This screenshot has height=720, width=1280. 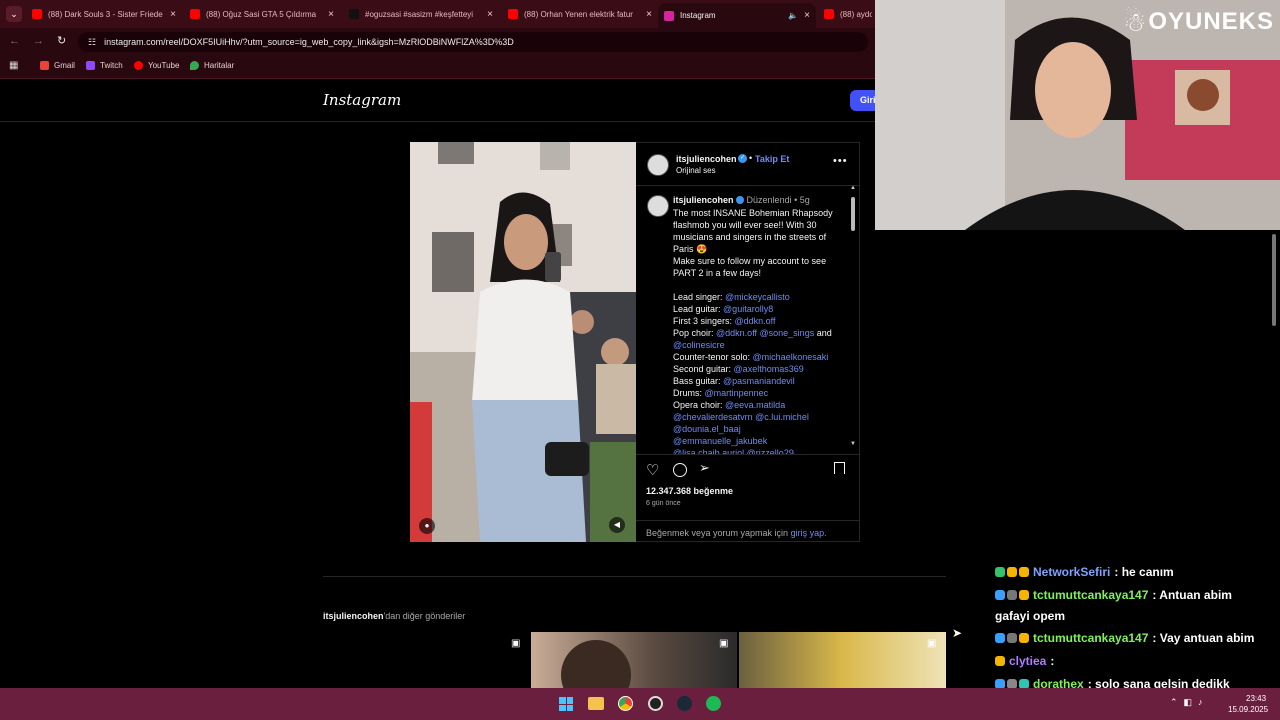 What do you see at coordinates (809, 533) in the screenshot?
I see `login-link: giriş yap.` at bounding box center [809, 533].